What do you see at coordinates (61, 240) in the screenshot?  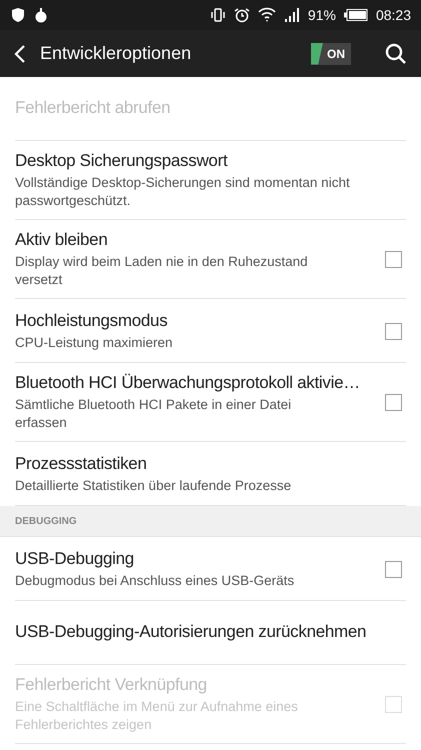 I see `item-title: Aktiv bleiben` at bounding box center [61, 240].